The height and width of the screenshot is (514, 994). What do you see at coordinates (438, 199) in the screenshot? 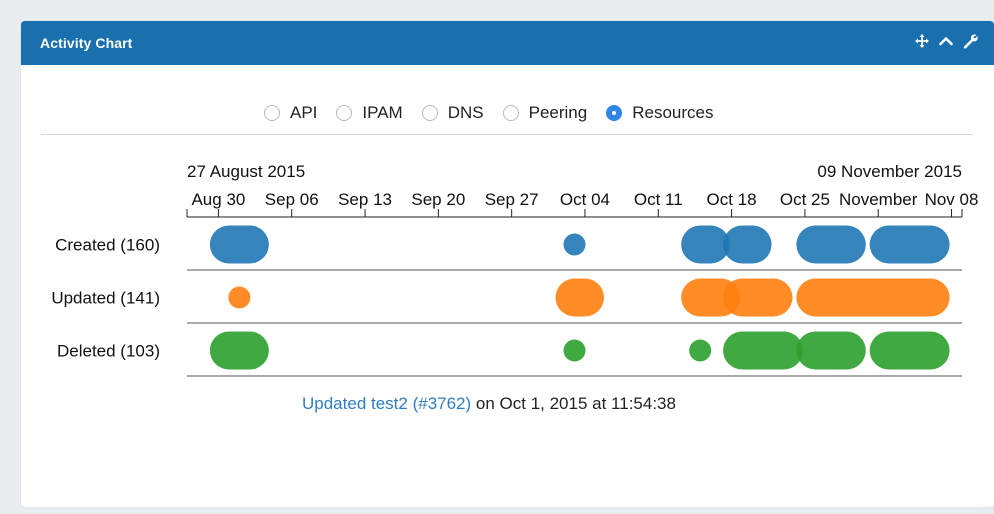
I see `x-tick-label: Sep 20` at bounding box center [438, 199].